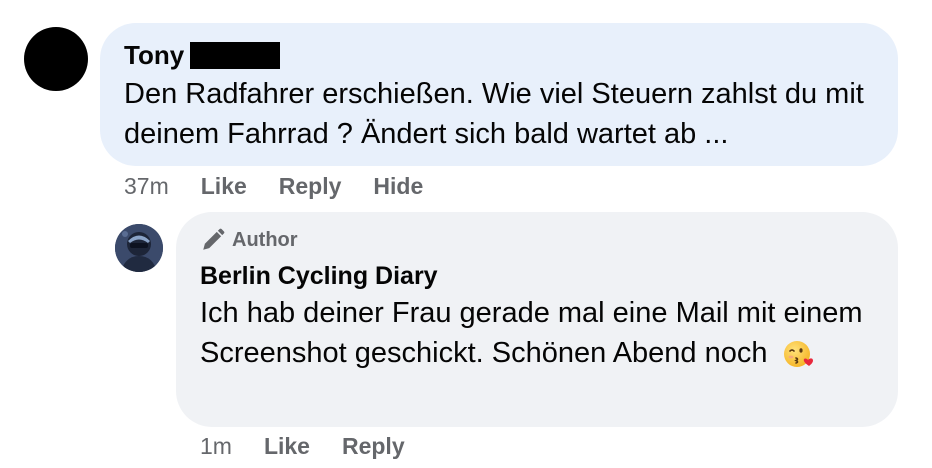  I want to click on reply-actions: 1m Like Reply, so click(302, 446).